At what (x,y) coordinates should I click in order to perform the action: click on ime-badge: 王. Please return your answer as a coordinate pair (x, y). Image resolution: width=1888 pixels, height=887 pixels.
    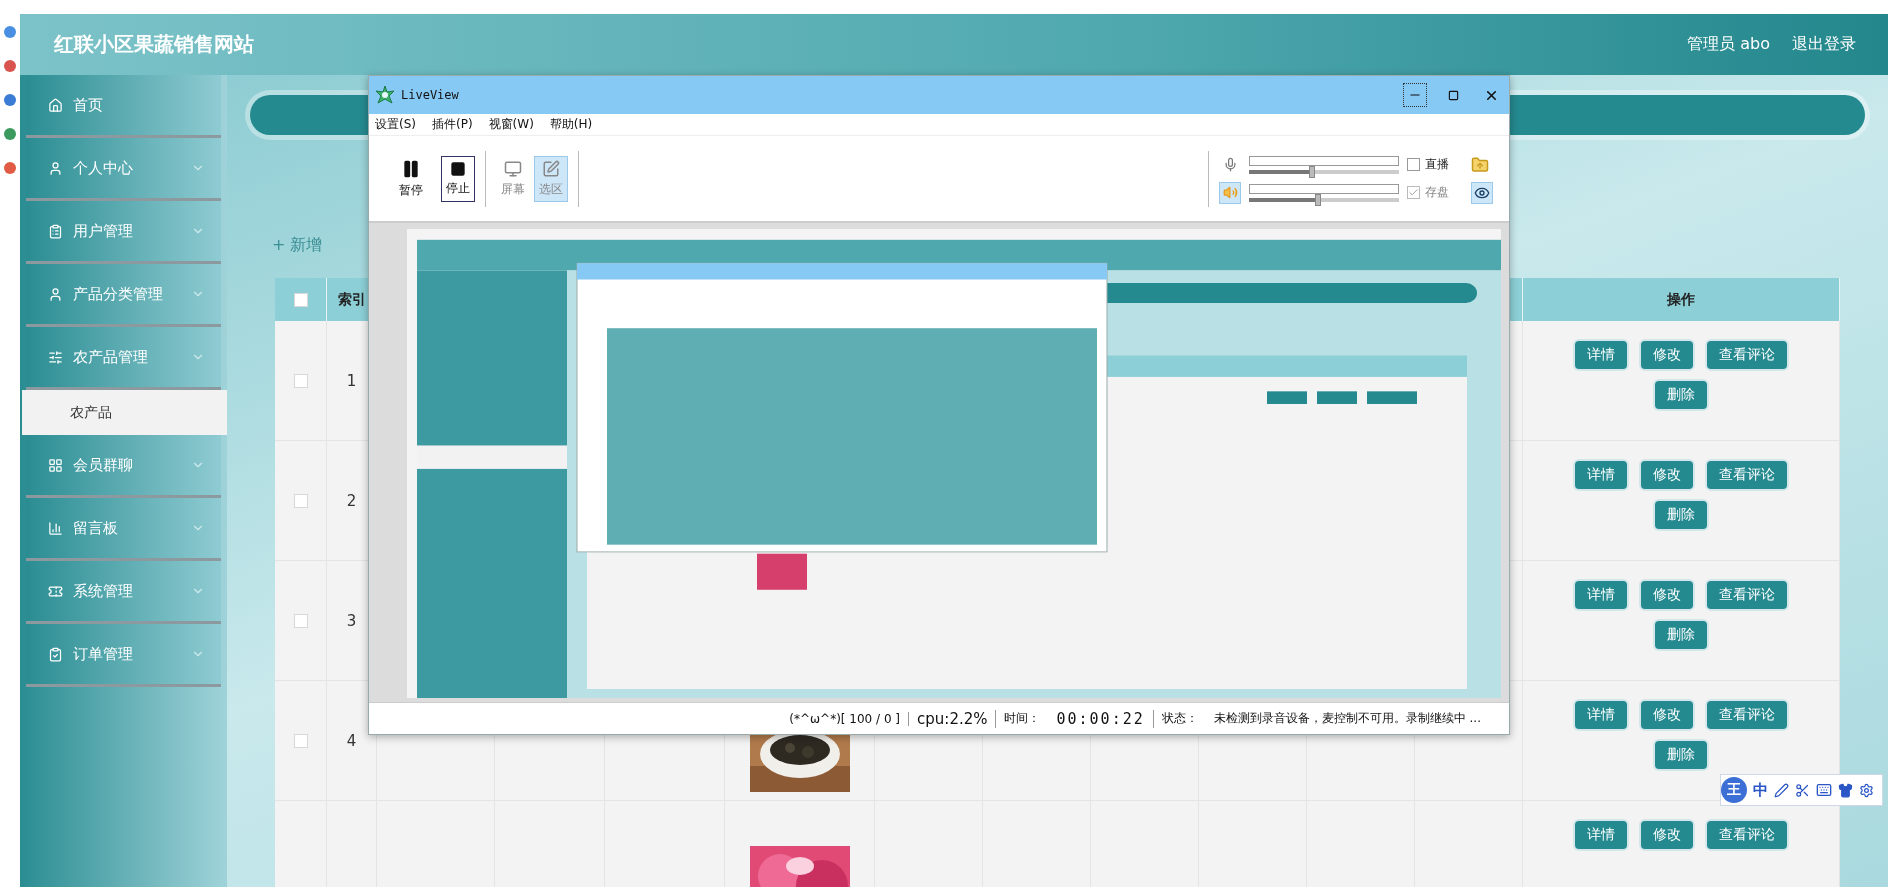
    Looking at the image, I should click on (1734, 790).